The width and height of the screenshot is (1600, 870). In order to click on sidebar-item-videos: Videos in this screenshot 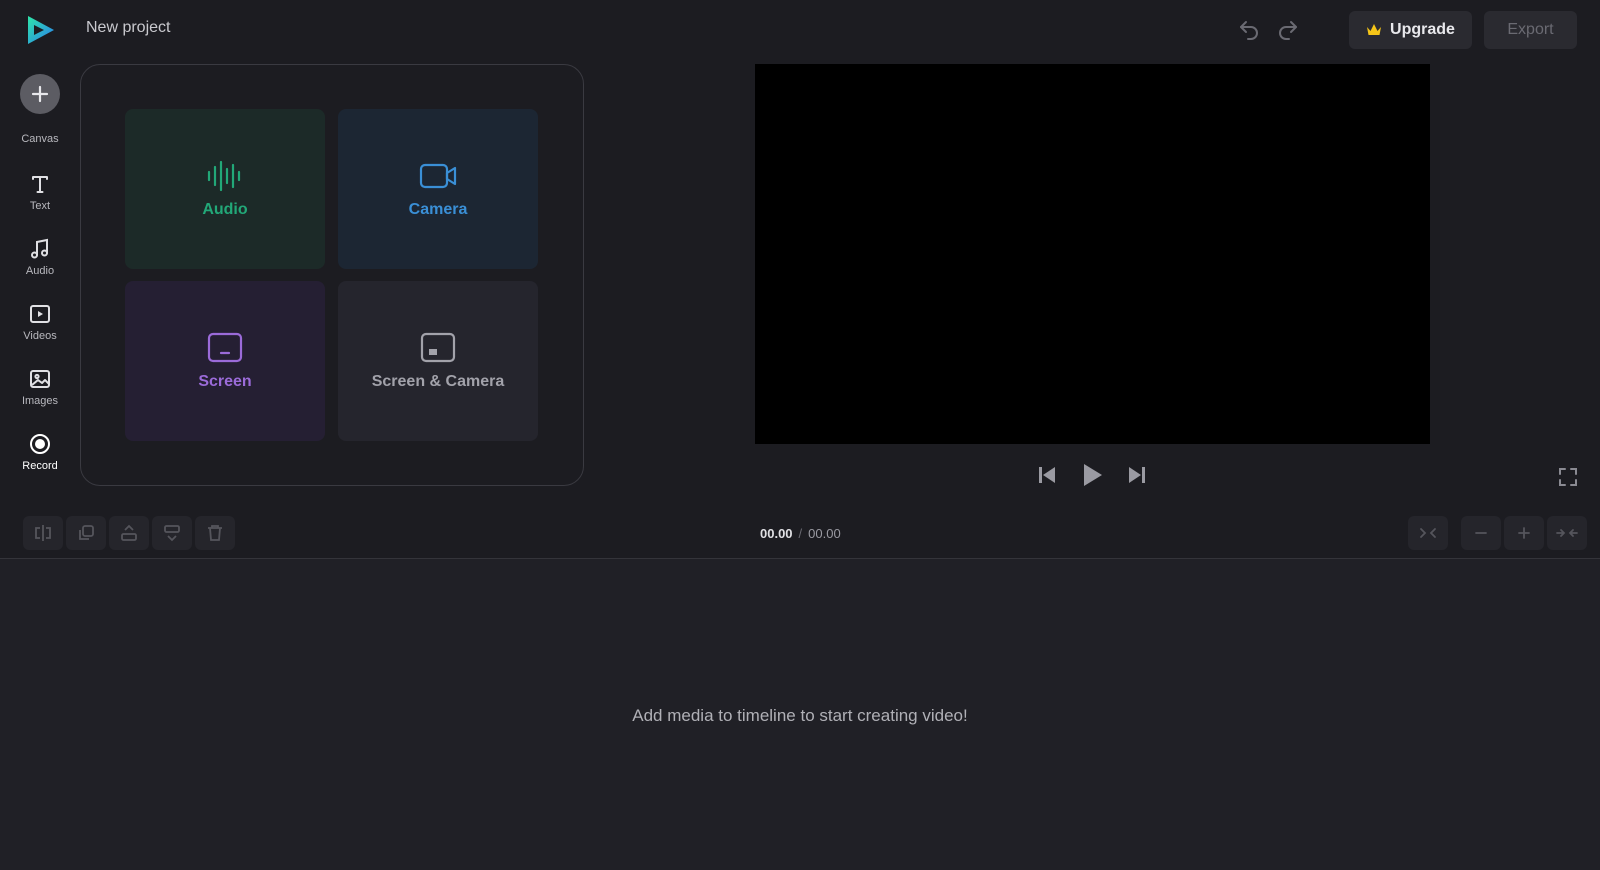, I will do `click(40, 332)`.